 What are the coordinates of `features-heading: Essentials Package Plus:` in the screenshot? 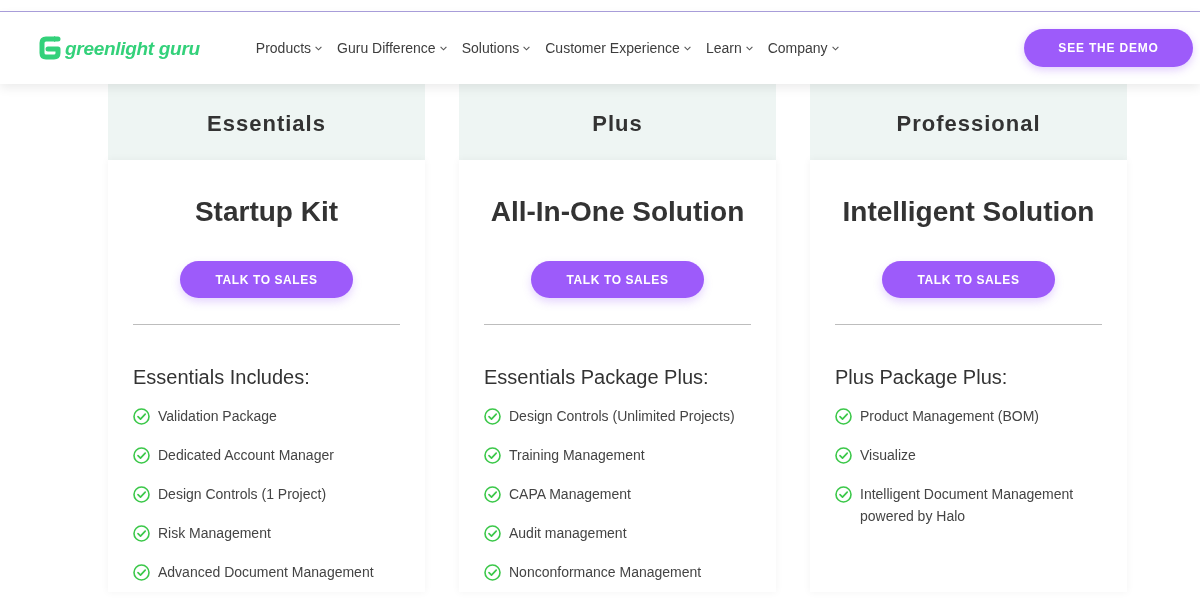 It's located at (597, 377).